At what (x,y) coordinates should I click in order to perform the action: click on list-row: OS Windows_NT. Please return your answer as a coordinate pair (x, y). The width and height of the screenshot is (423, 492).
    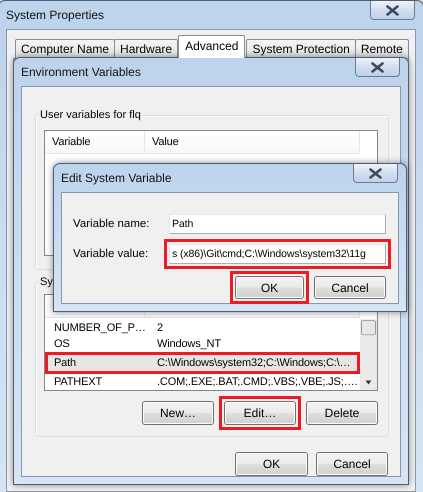
    Looking at the image, I should click on (202, 344).